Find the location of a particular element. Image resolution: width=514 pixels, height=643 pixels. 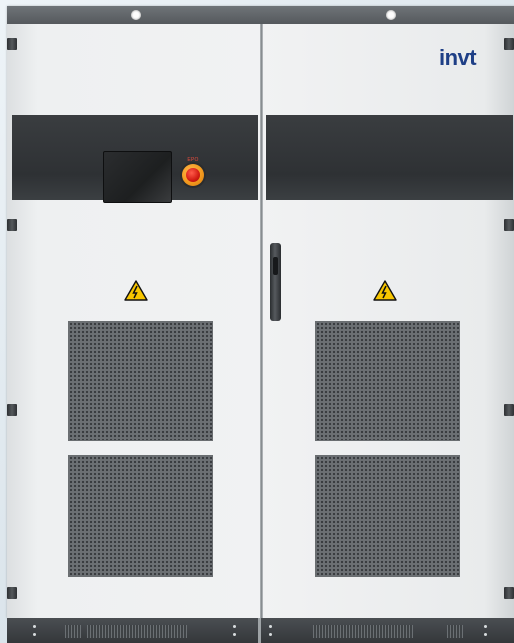

lifting-hole-left is located at coordinates (136, 15).